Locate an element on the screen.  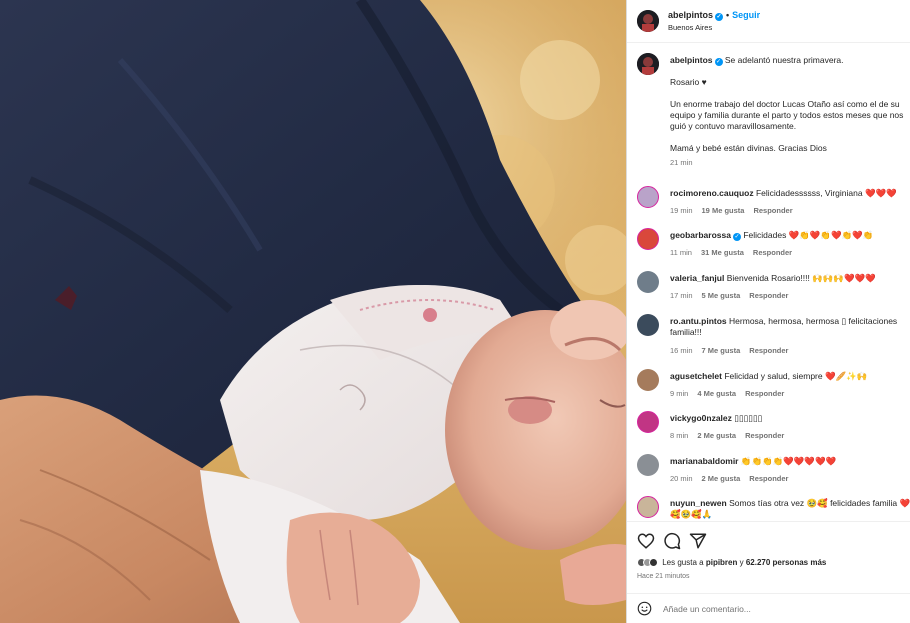
comment-meta: 11 min 31 Me gusta Responder is located at coordinates (735, 252).